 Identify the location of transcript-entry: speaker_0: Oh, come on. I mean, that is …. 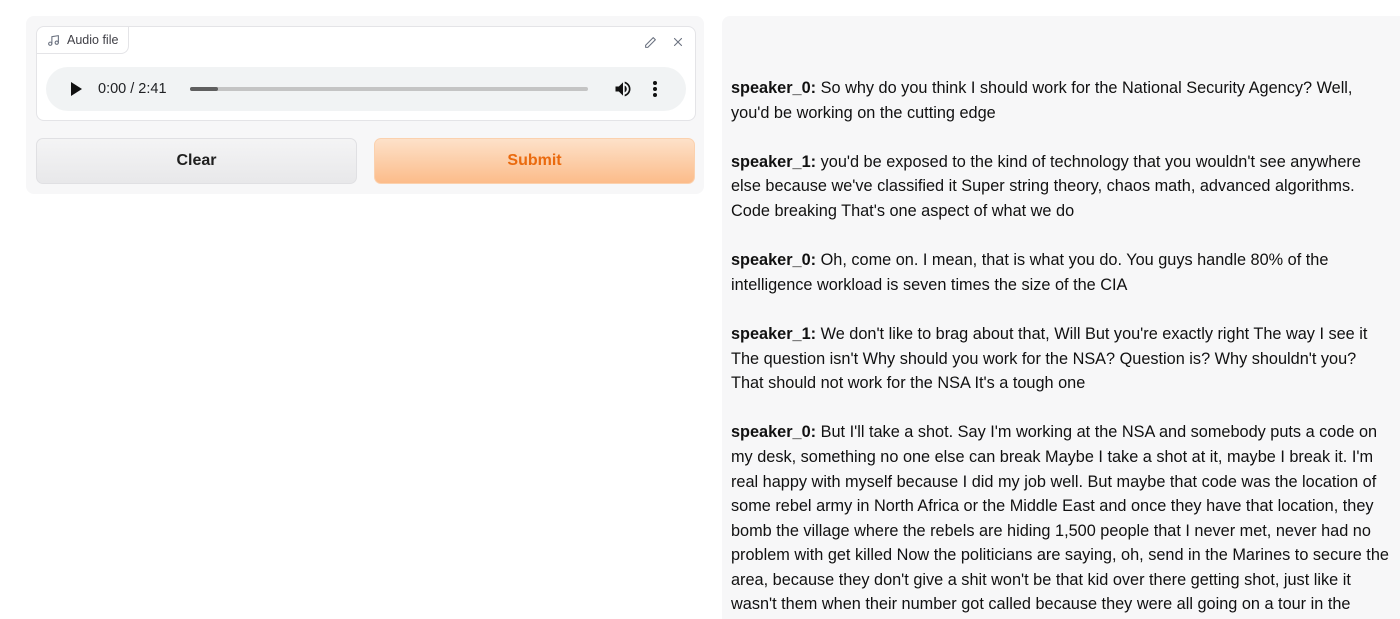
(1062, 272).